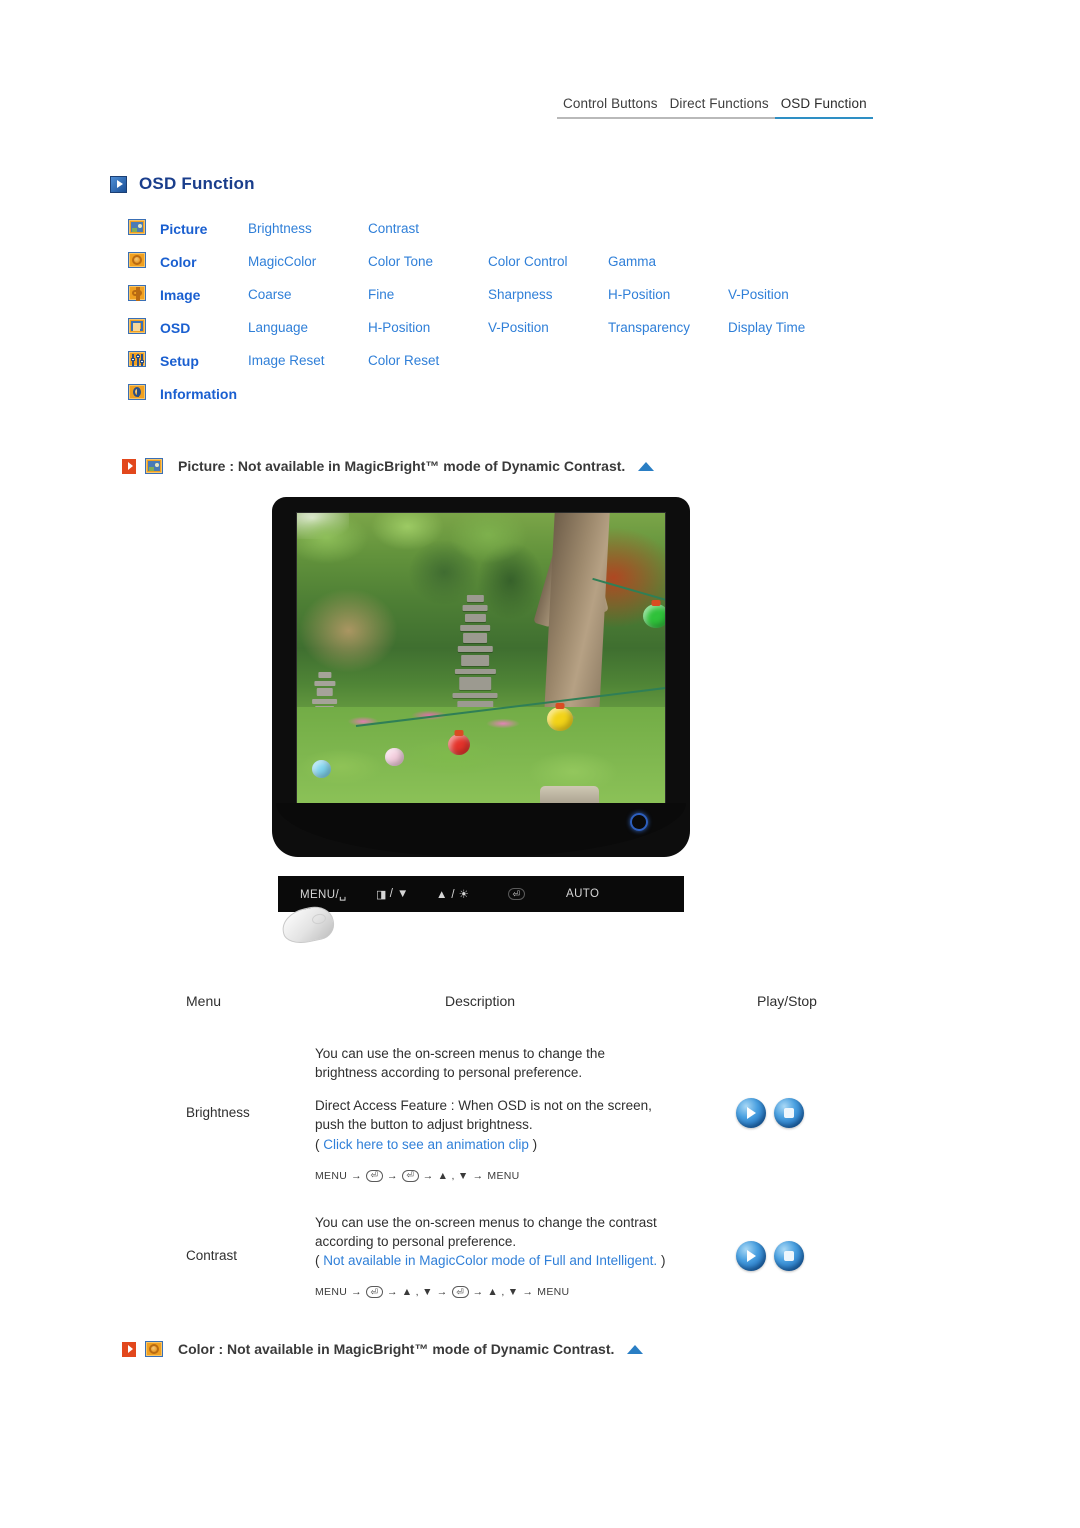  Describe the element at coordinates (204, 301) in the screenshot. I see `menu-category-image: Image` at that location.